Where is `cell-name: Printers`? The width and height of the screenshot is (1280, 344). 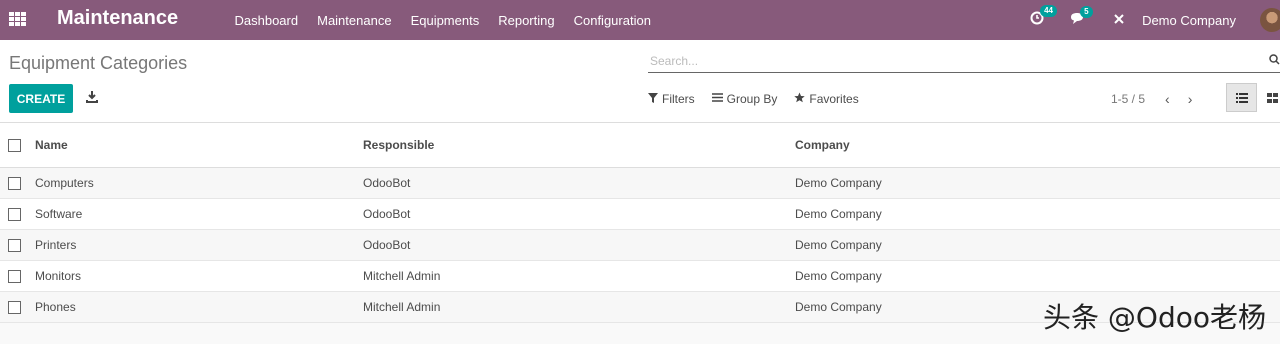
cell-name: Printers is located at coordinates (56, 245).